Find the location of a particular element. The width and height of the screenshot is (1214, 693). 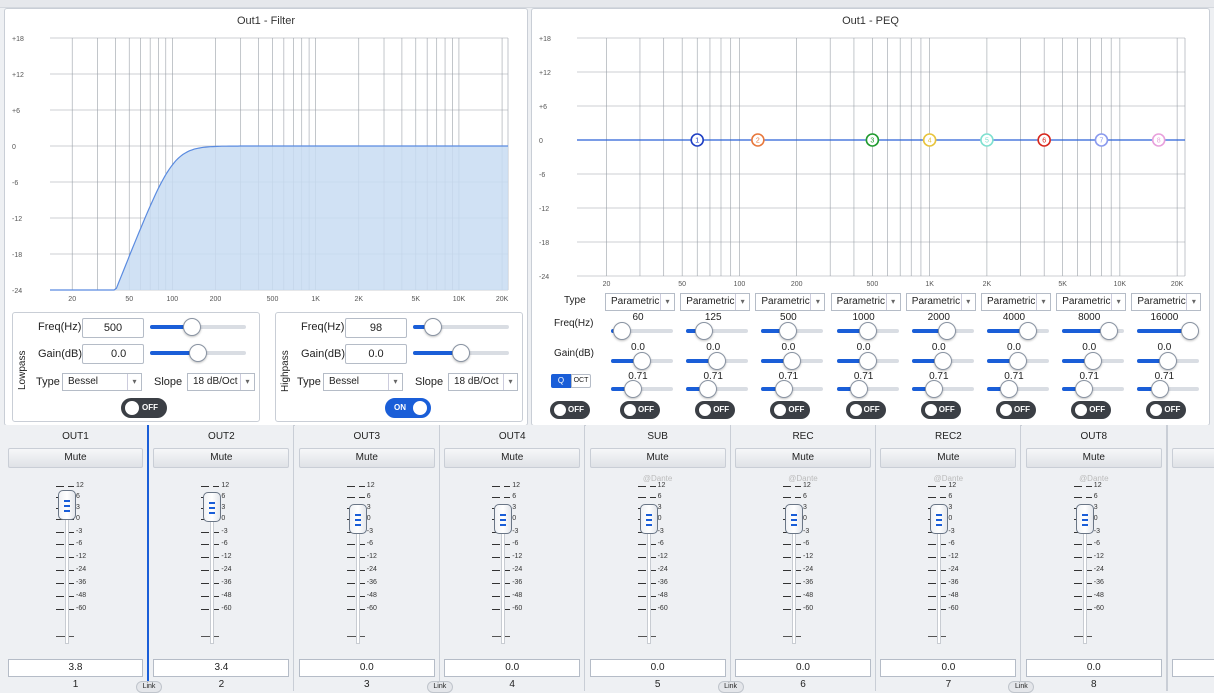

highpass-slope-select: 18 dB/Oct ▾ is located at coordinates (483, 382).